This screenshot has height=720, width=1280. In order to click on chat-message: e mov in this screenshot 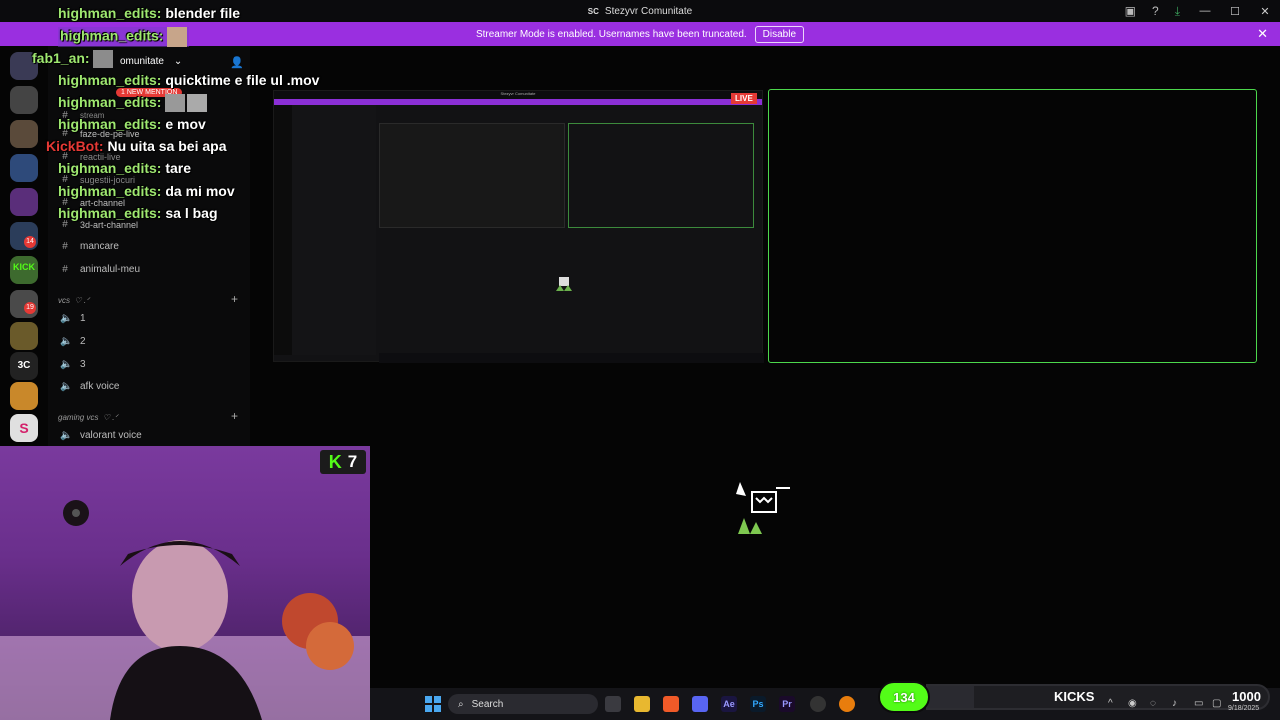, I will do `click(185, 124)`.